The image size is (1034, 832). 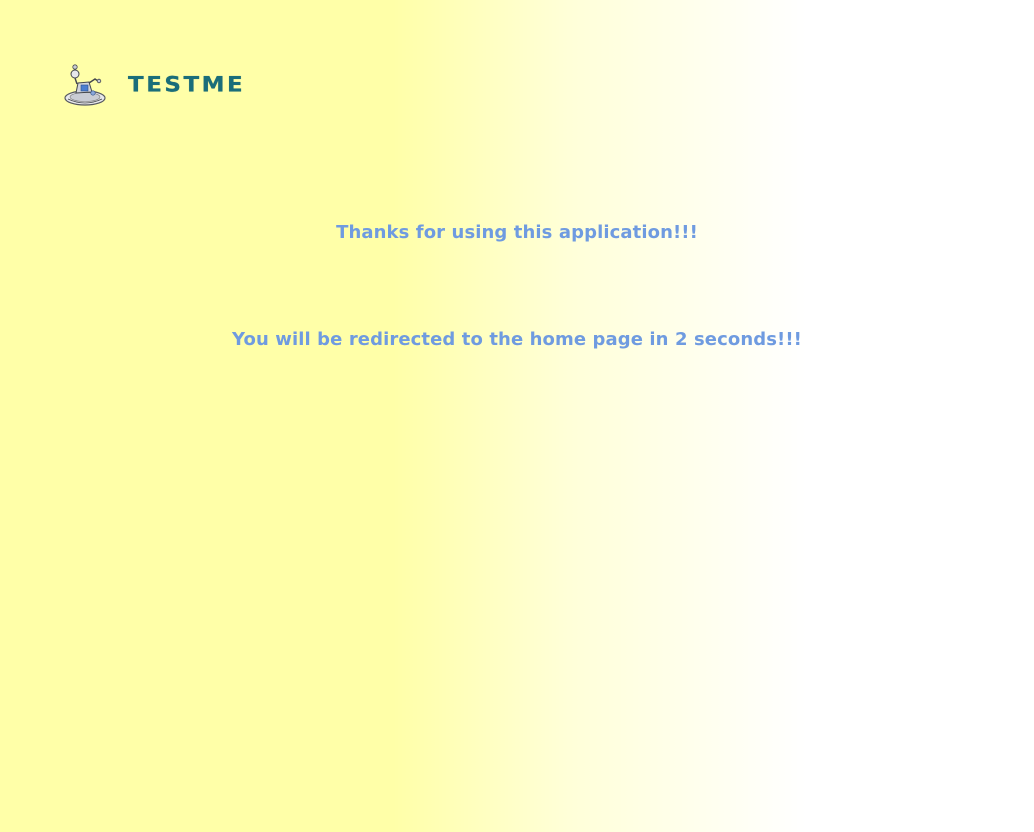 What do you see at coordinates (517, 232) in the screenshot?
I see `thanks-message: Thanks for using this application!!!` at bounding box center [517, 232].